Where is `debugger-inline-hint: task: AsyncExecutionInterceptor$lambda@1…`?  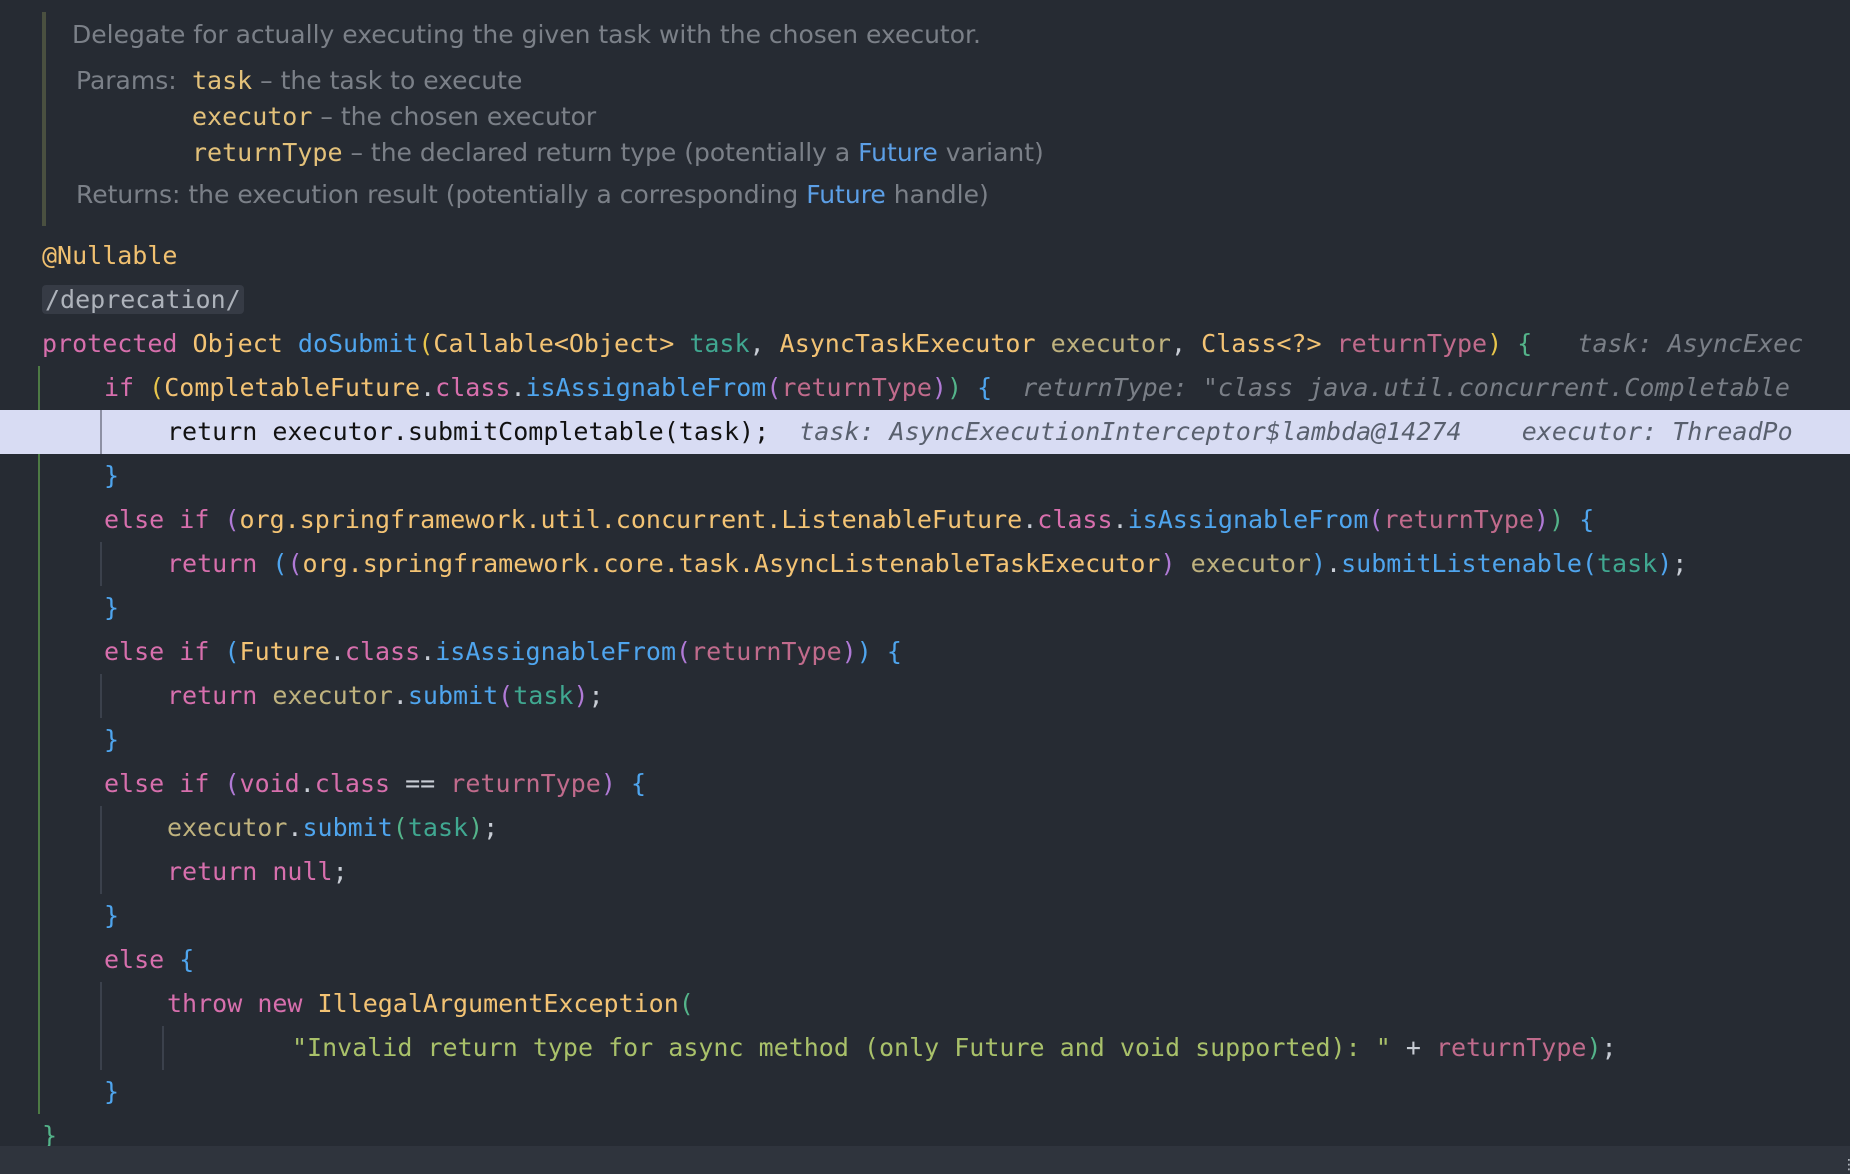 debugger-inline-hint: task: AsyncExecutionInterceptor$lambda@1… is located at coordinates (1130, 431).